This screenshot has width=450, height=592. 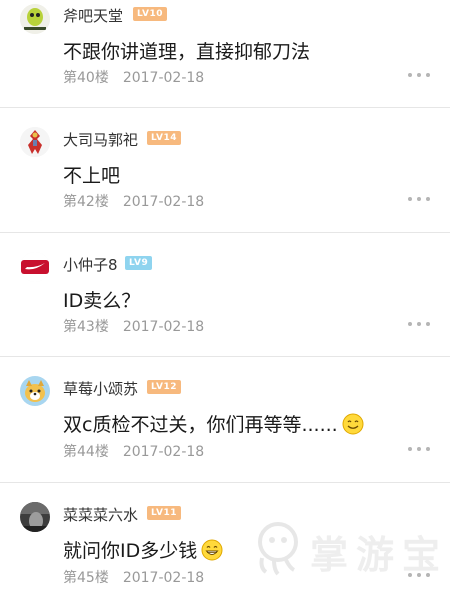 What do you see at coordinates (164, 387) in the screenshot?
I see `level-badge: LV12` at bounding box center [164, 387].